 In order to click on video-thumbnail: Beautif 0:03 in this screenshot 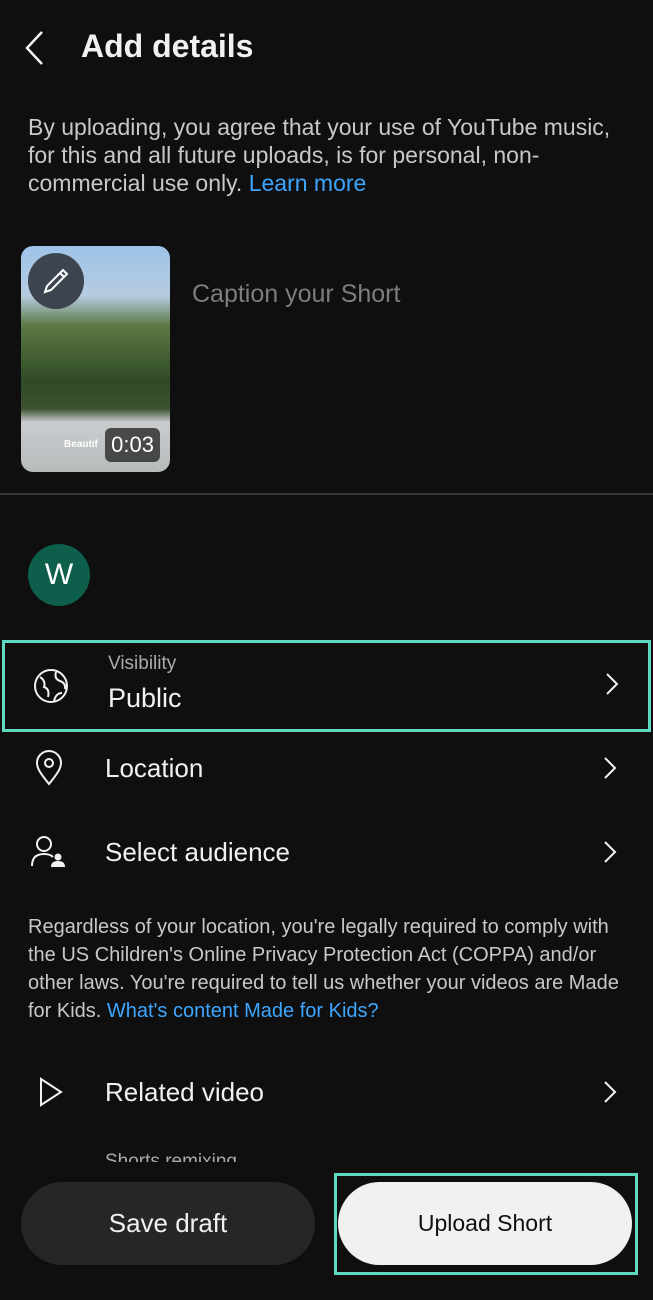, I will do `click(95, 359)`.